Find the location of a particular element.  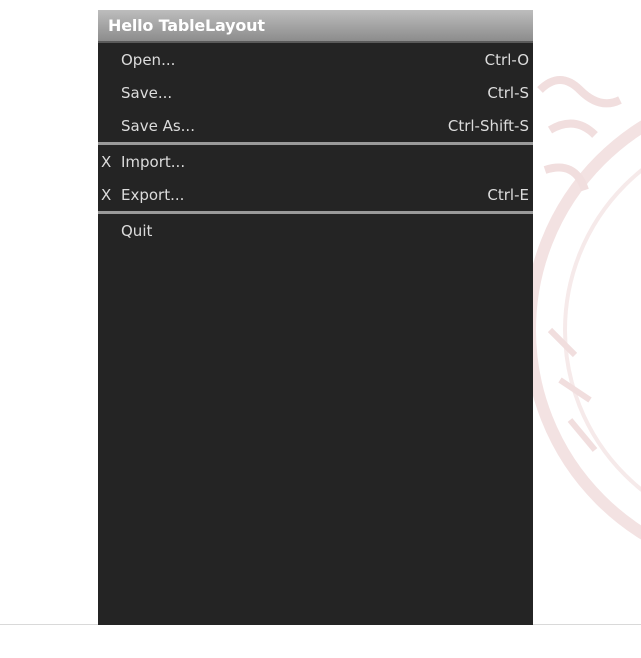

title-bar: Hello TableLayout is located at coordinates (315, 26).